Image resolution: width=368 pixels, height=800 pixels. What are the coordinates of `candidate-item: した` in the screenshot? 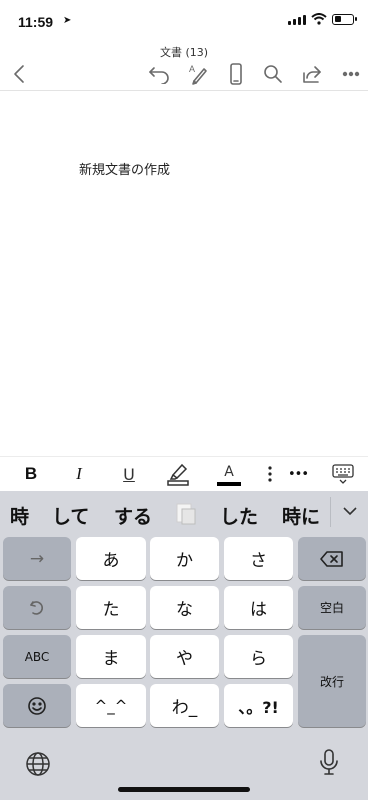 It's located at (239, 515).